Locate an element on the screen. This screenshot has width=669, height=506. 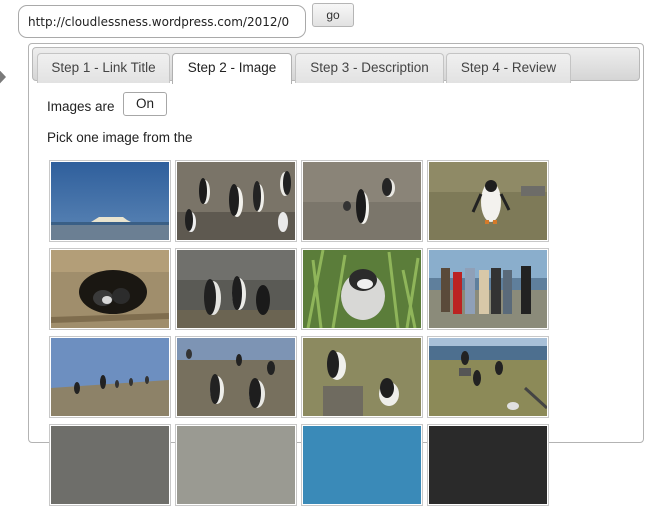
tourists-group-photo is located at coordinates (488, 289).